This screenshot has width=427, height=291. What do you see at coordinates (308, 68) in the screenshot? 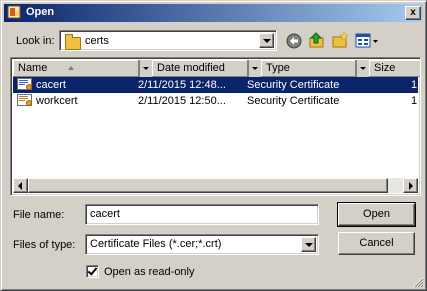
I see `column-header-type: Type` at bounding box center [308, 68].